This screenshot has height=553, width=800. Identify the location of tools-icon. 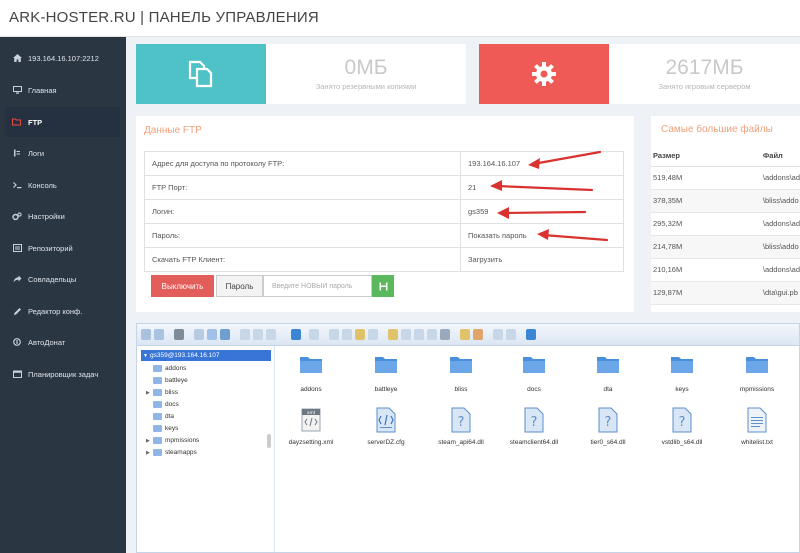
(445, 334).